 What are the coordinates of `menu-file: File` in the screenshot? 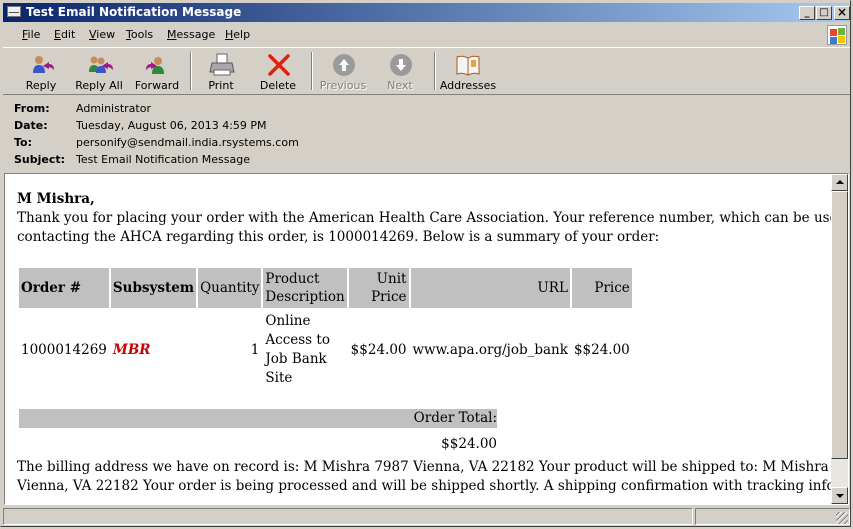 It's located at (31, 34).